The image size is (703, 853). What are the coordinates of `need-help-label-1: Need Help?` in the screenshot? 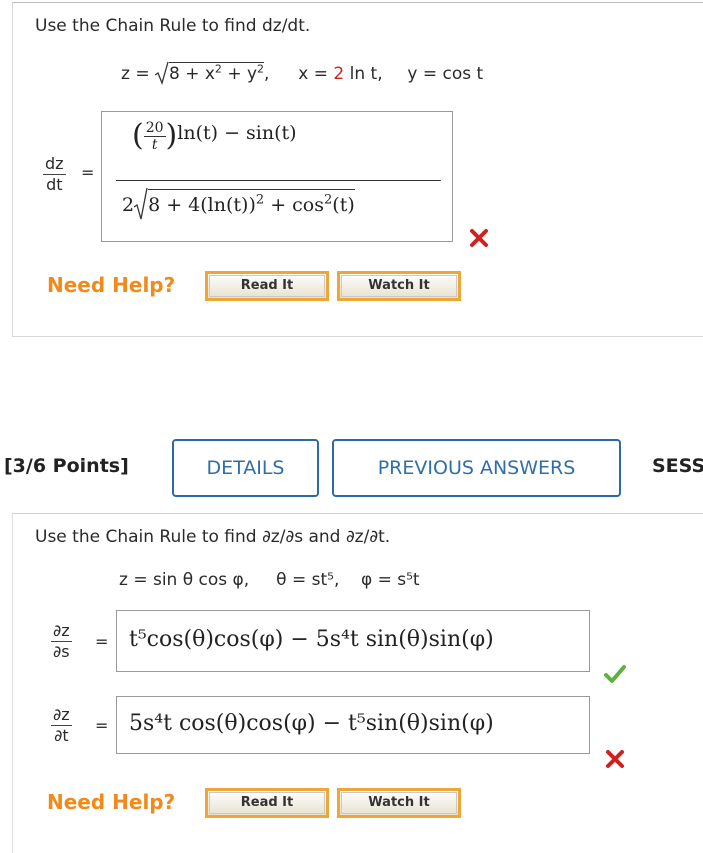 It's located at (111, 285).